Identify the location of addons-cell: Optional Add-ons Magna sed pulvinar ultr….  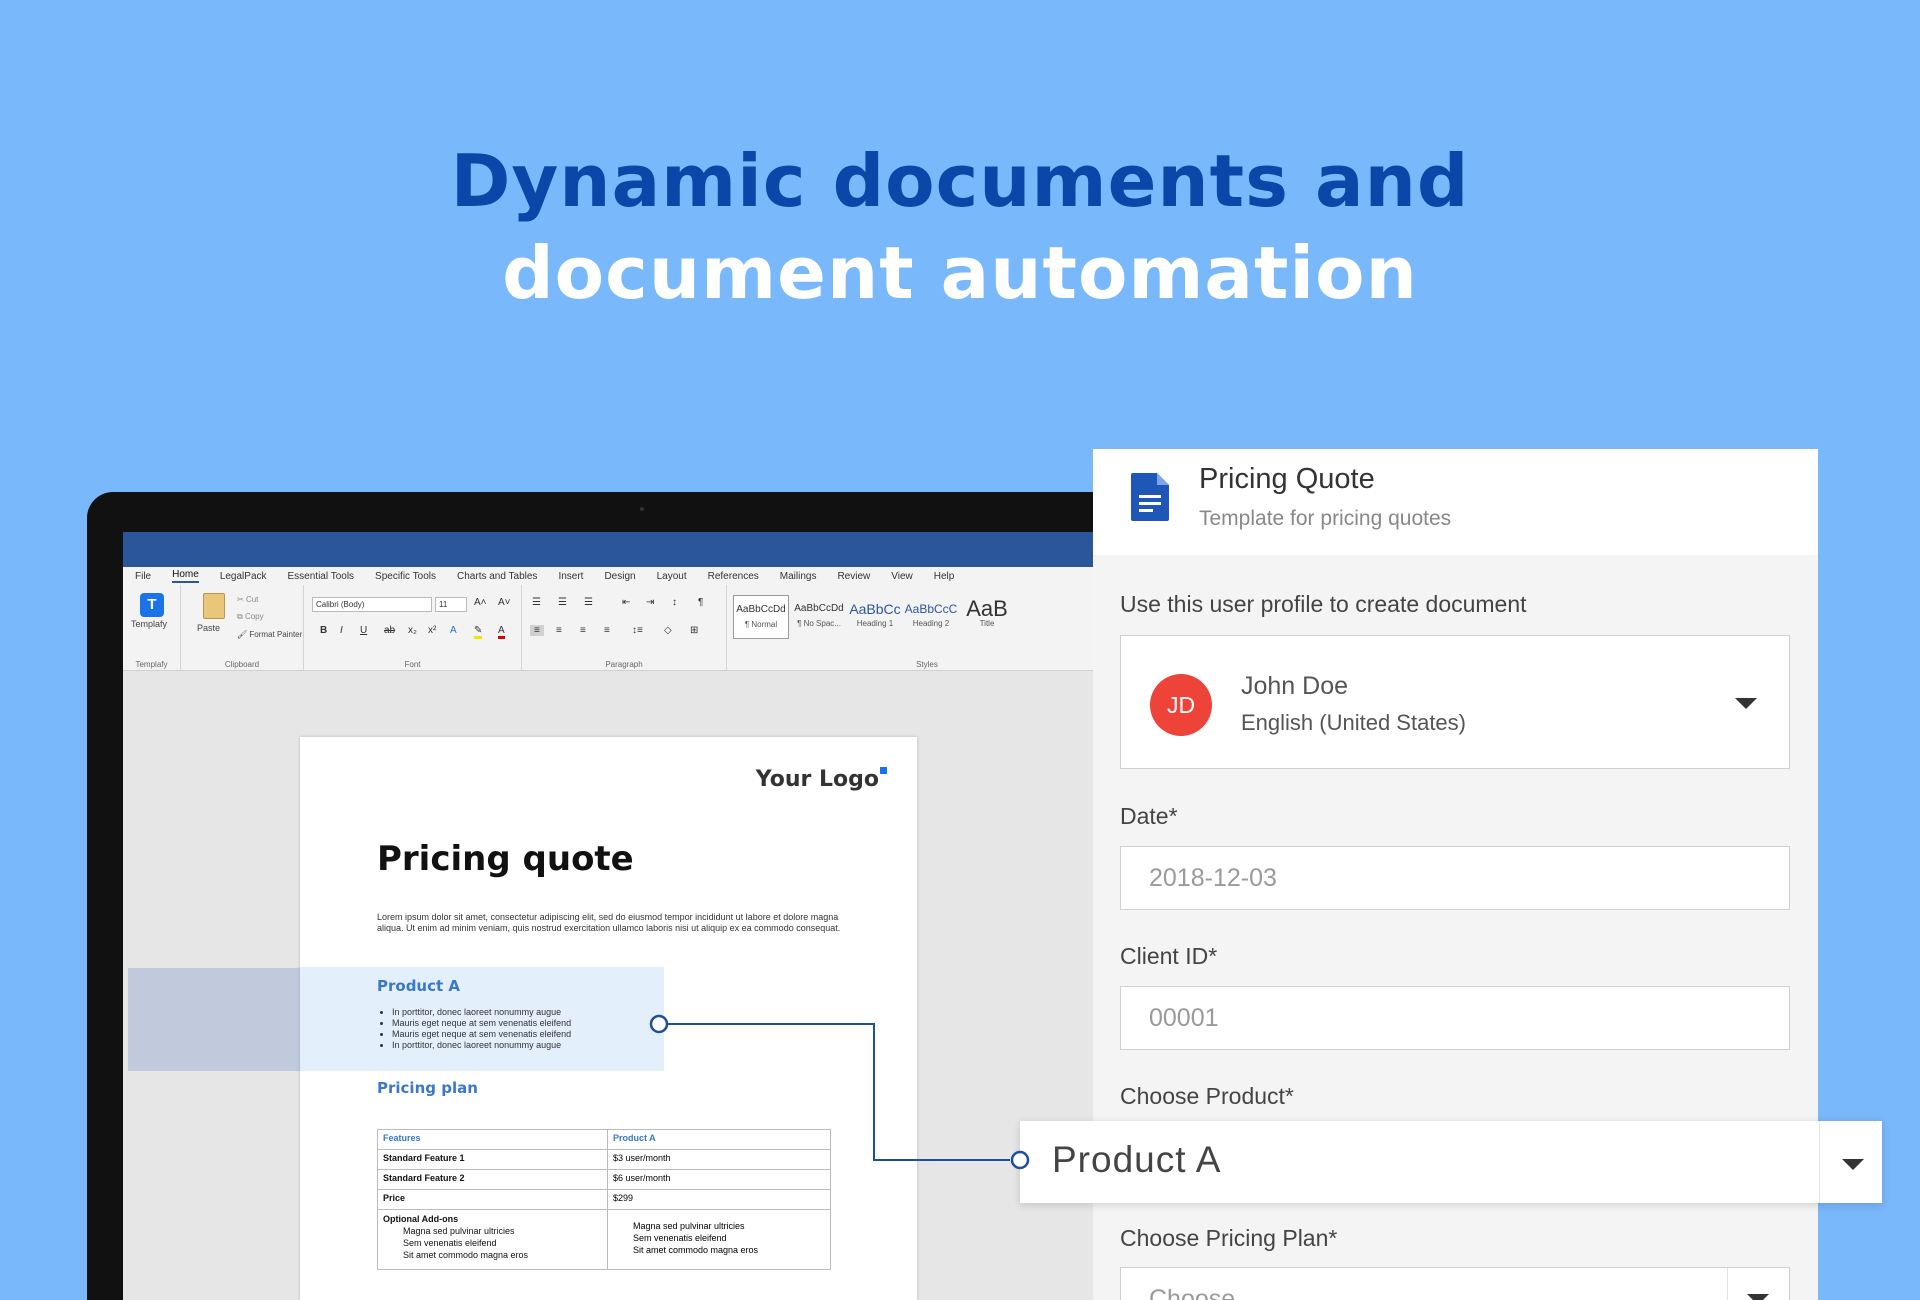
(492, 1239).